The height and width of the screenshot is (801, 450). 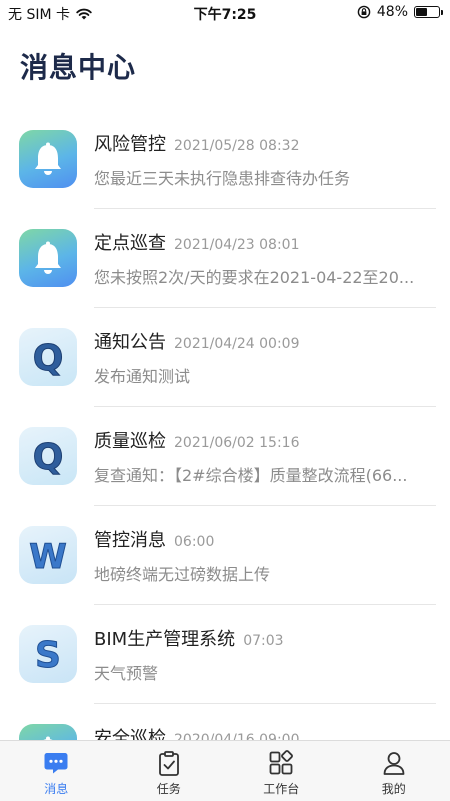 What do you see at coordinates (56, 788) in the screenshot?
I see `tab-label: 消息` at bounding box center [56, 788].